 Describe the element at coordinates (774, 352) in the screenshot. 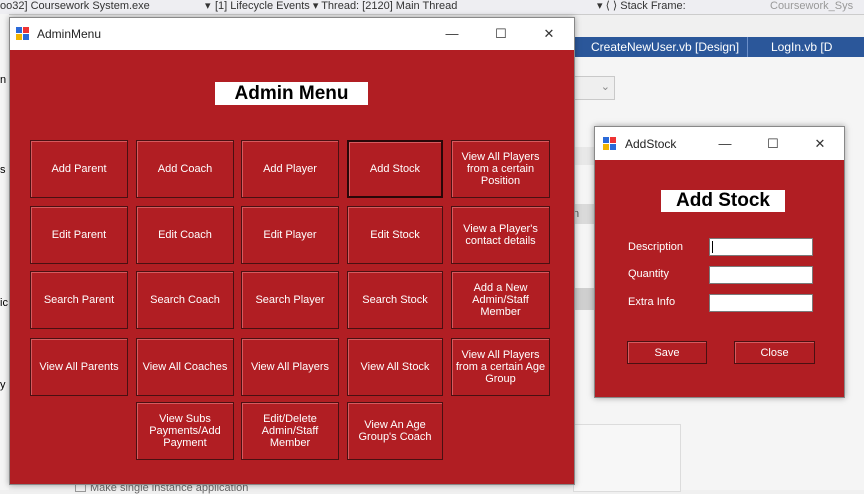

I see `close-button: Close` at that location.